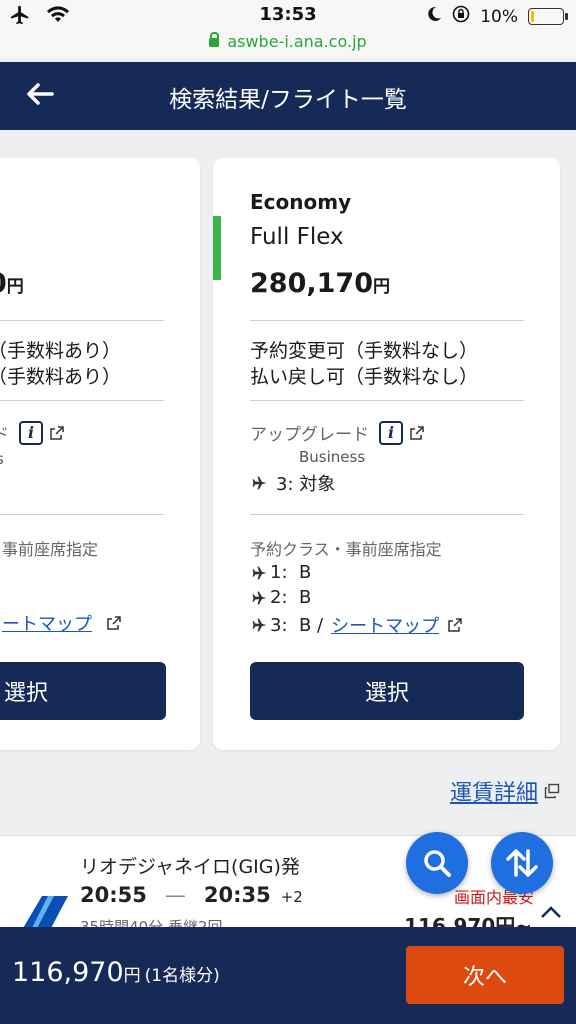 This screenshot has width=576, height=1024. What do you see at coordinates (532, 16) in the screenshot?
I see `battery-fill` at bounding box center [532, 16].